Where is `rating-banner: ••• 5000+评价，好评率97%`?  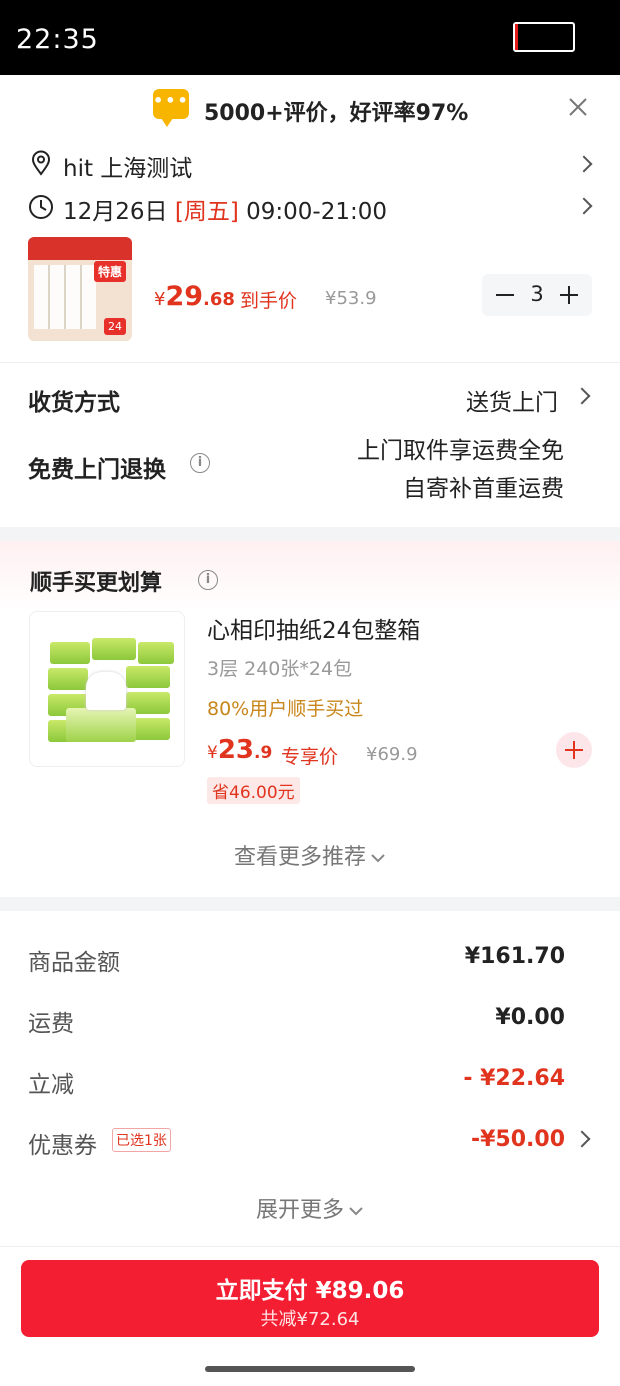 rating-banner: ••• 5000+评价，好评率97% is located at coordinates (310, 108).